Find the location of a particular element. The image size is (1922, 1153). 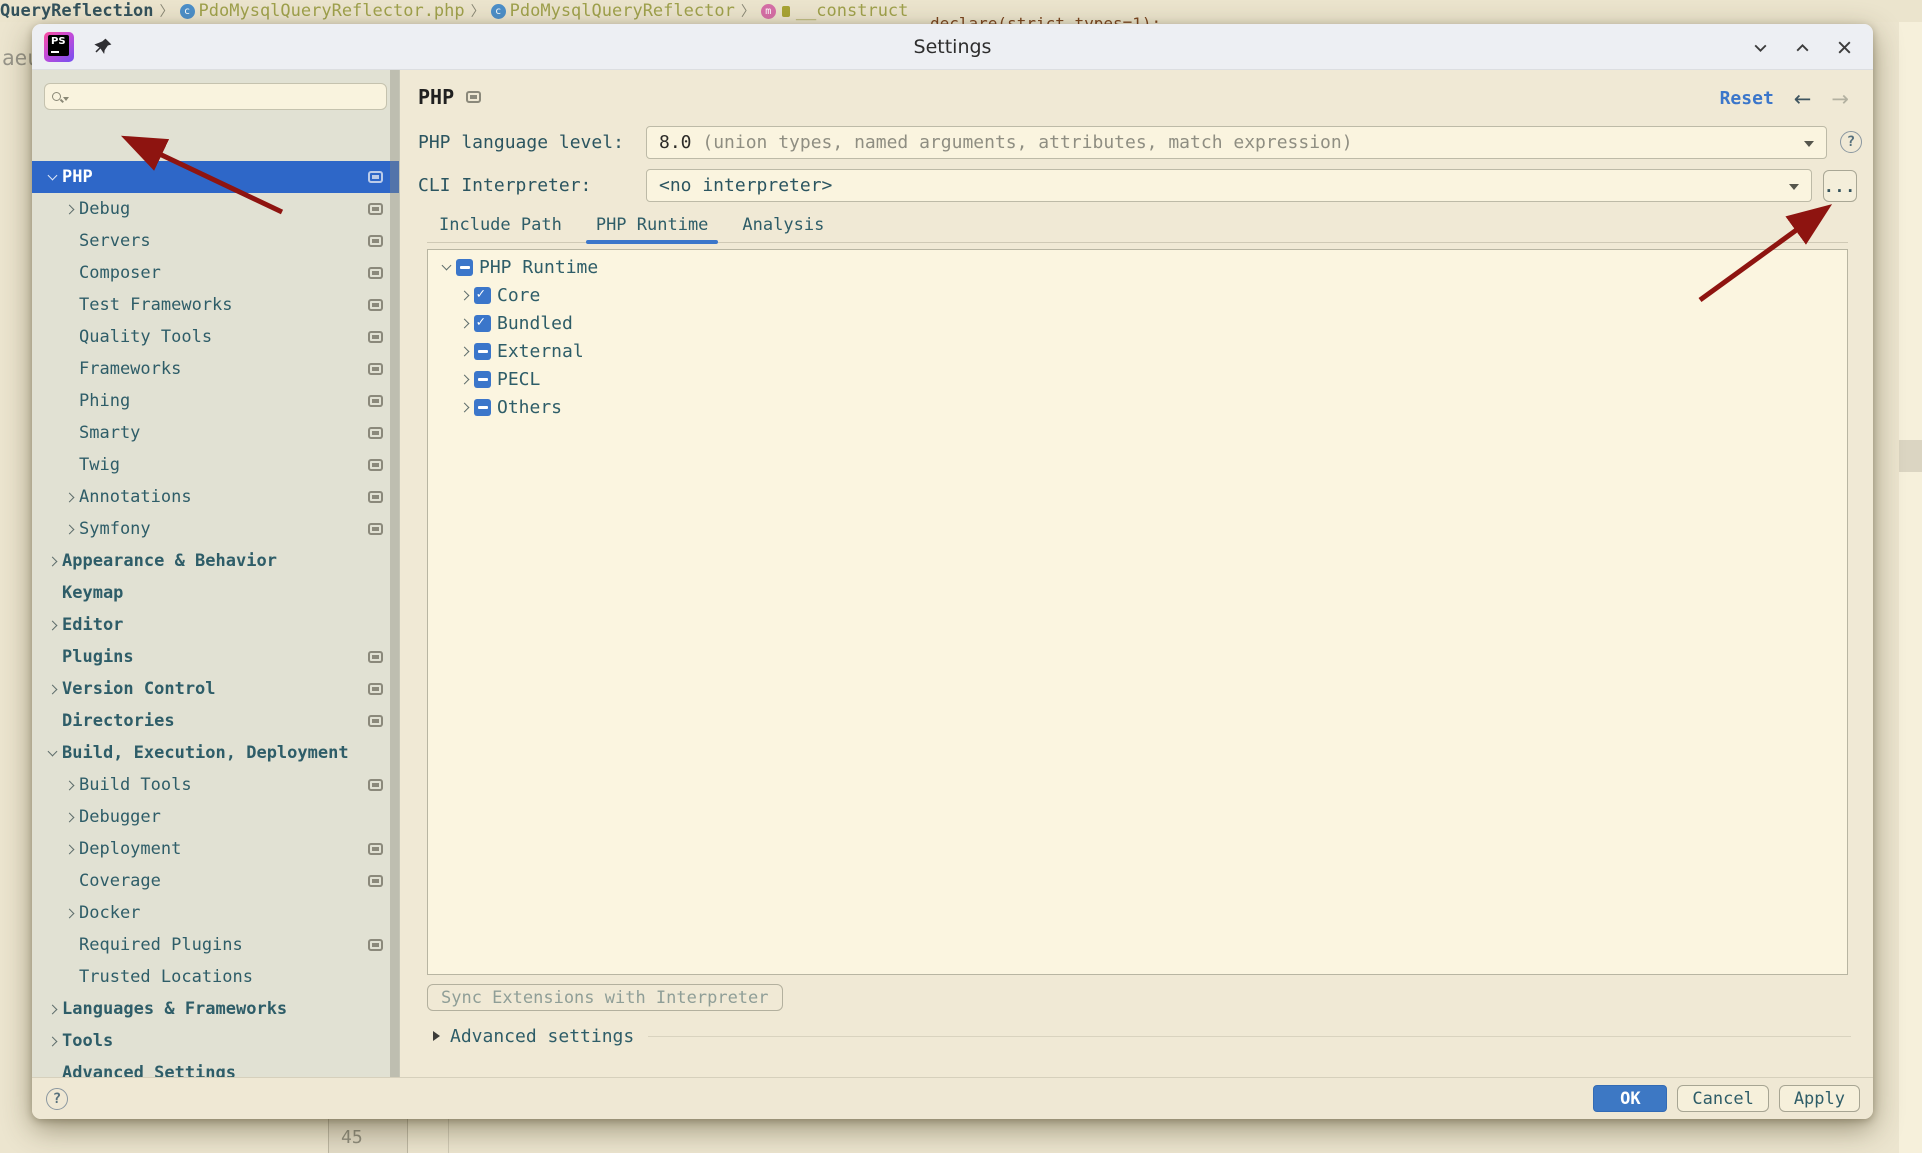

breadcrumb-item-pdomysqlqueryreflector-php: PdoMysqlQueryReflector.php is located at coordinates (332, 11).